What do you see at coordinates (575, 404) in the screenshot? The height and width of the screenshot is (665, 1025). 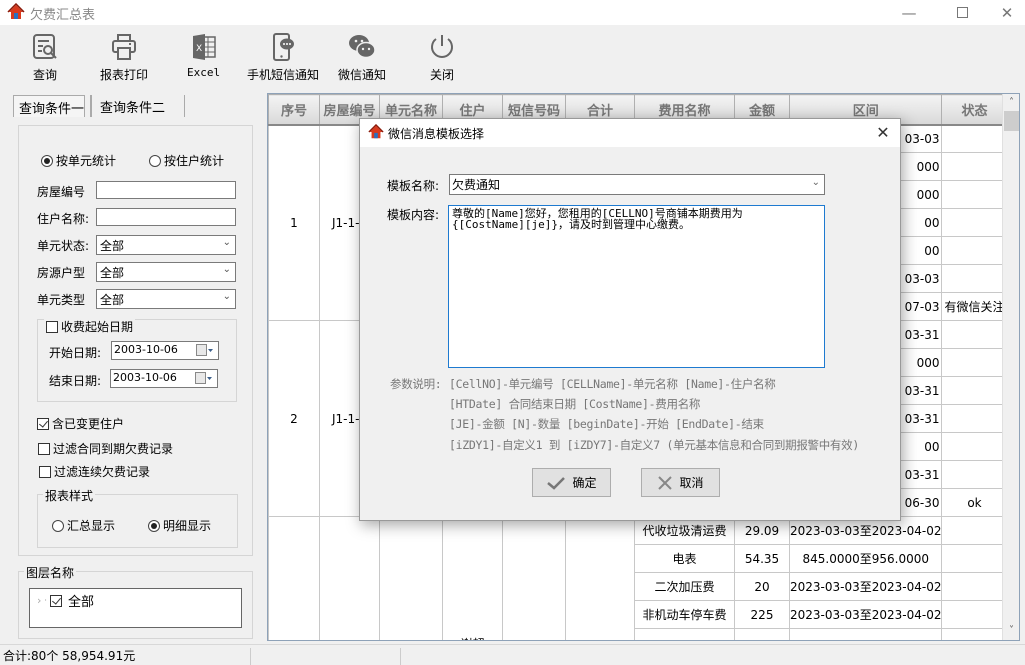 I see `param-line: [HTDate] 合同结束日期 [CostName]-费用名称` at bounding box center [575, 404].